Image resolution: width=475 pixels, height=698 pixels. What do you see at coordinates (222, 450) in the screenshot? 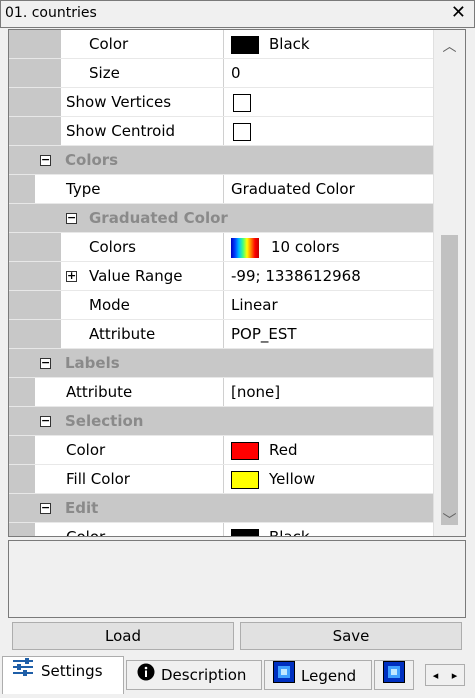
I see `property-row-selection-color: Color Red` at bounding box center [222, 450].